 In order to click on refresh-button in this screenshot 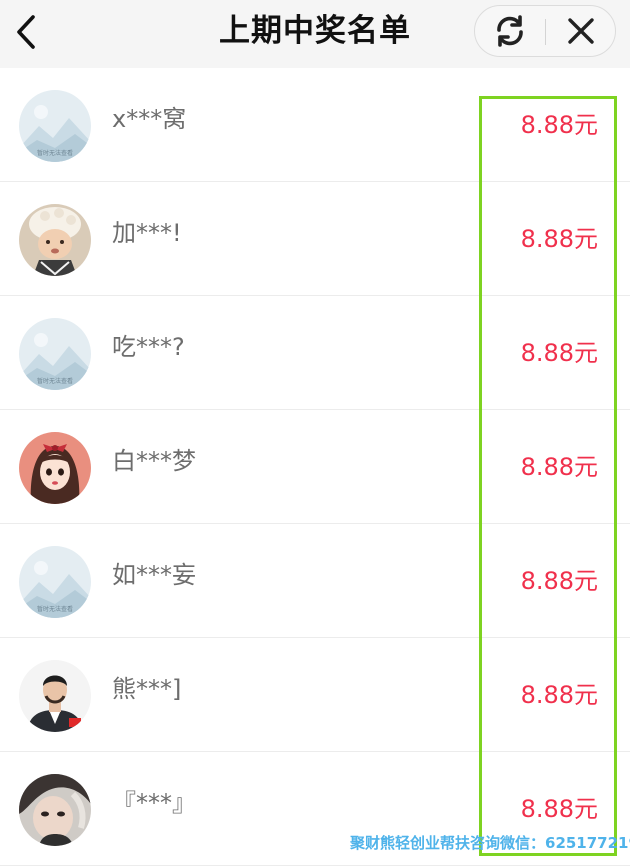, I will do `click(510, 31)`.